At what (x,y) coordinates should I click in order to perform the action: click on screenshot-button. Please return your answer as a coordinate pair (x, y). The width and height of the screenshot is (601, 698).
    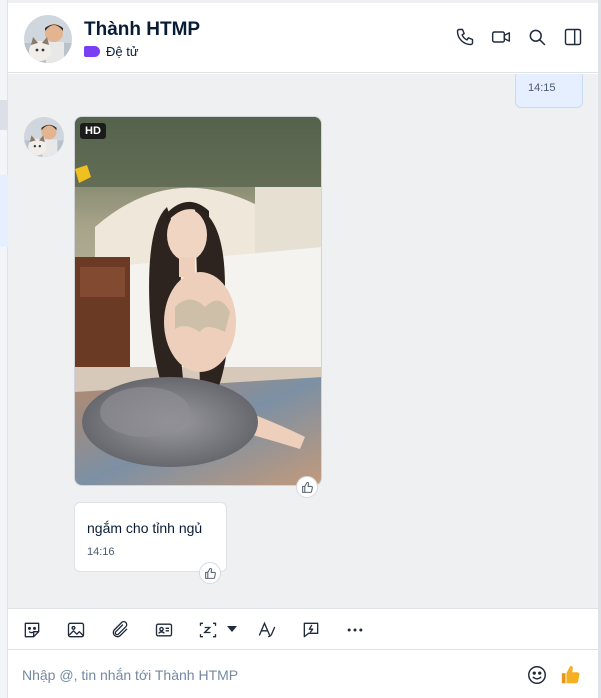
    Looking at the image, I should click on (208, 630).